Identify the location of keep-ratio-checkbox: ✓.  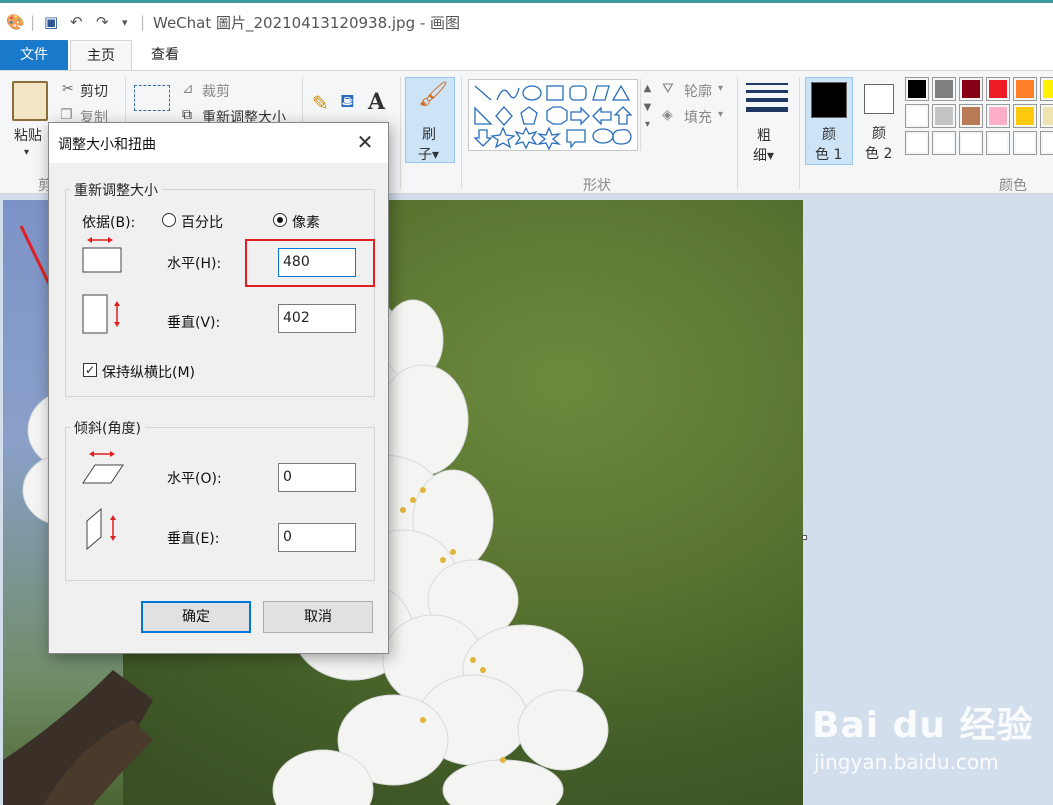
(90, 370).